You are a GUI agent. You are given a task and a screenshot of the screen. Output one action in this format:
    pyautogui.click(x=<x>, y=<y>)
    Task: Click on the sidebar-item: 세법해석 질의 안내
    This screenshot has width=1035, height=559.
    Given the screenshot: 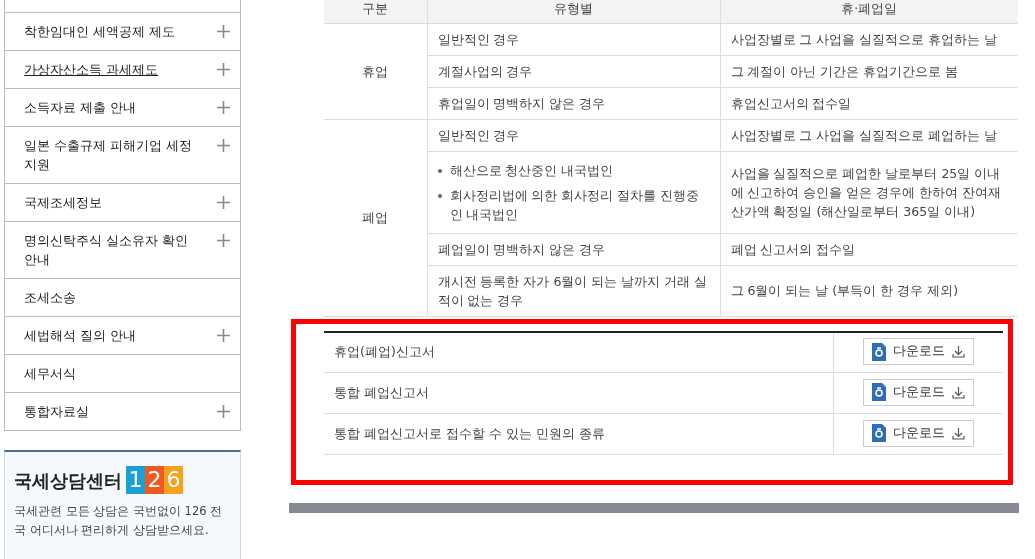 What is the action you would take?
    pyautogui.click(x=122, y=336)
    